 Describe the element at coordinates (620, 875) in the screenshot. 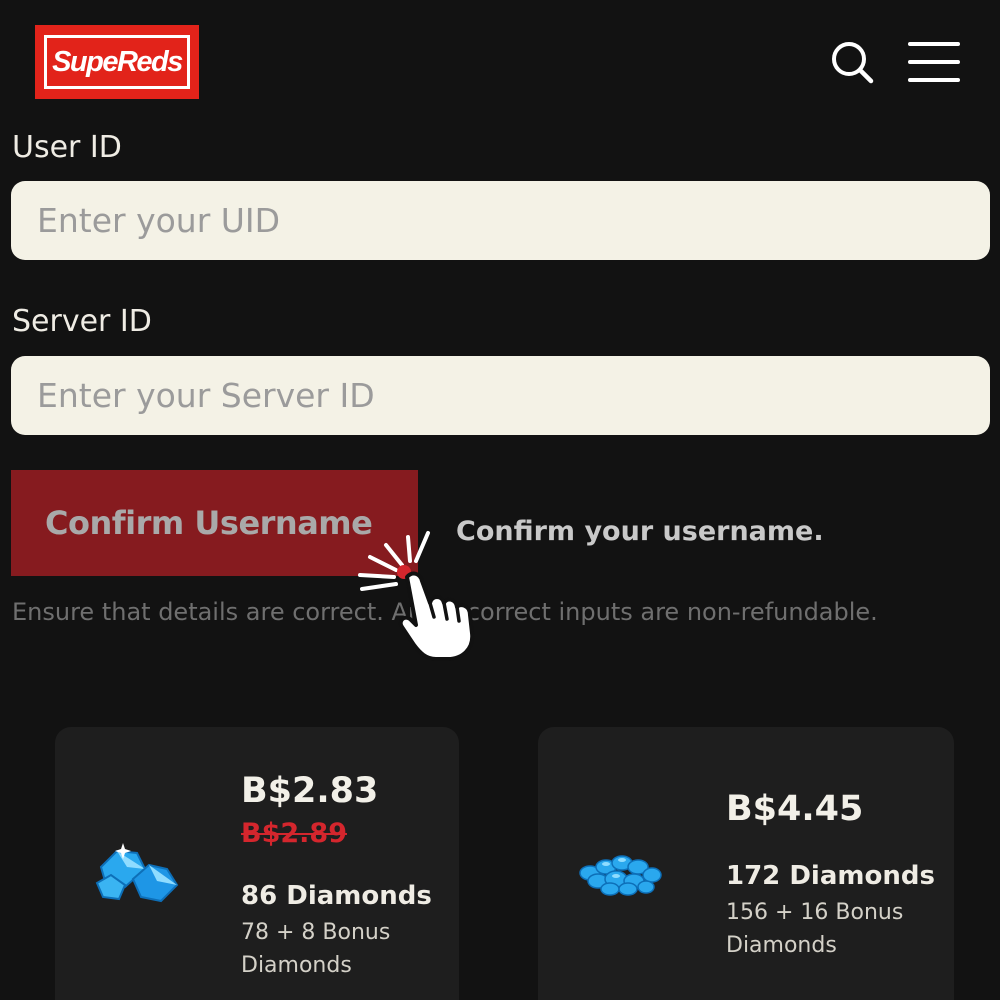

I see `diamond-pile-medium-icon` at that location.